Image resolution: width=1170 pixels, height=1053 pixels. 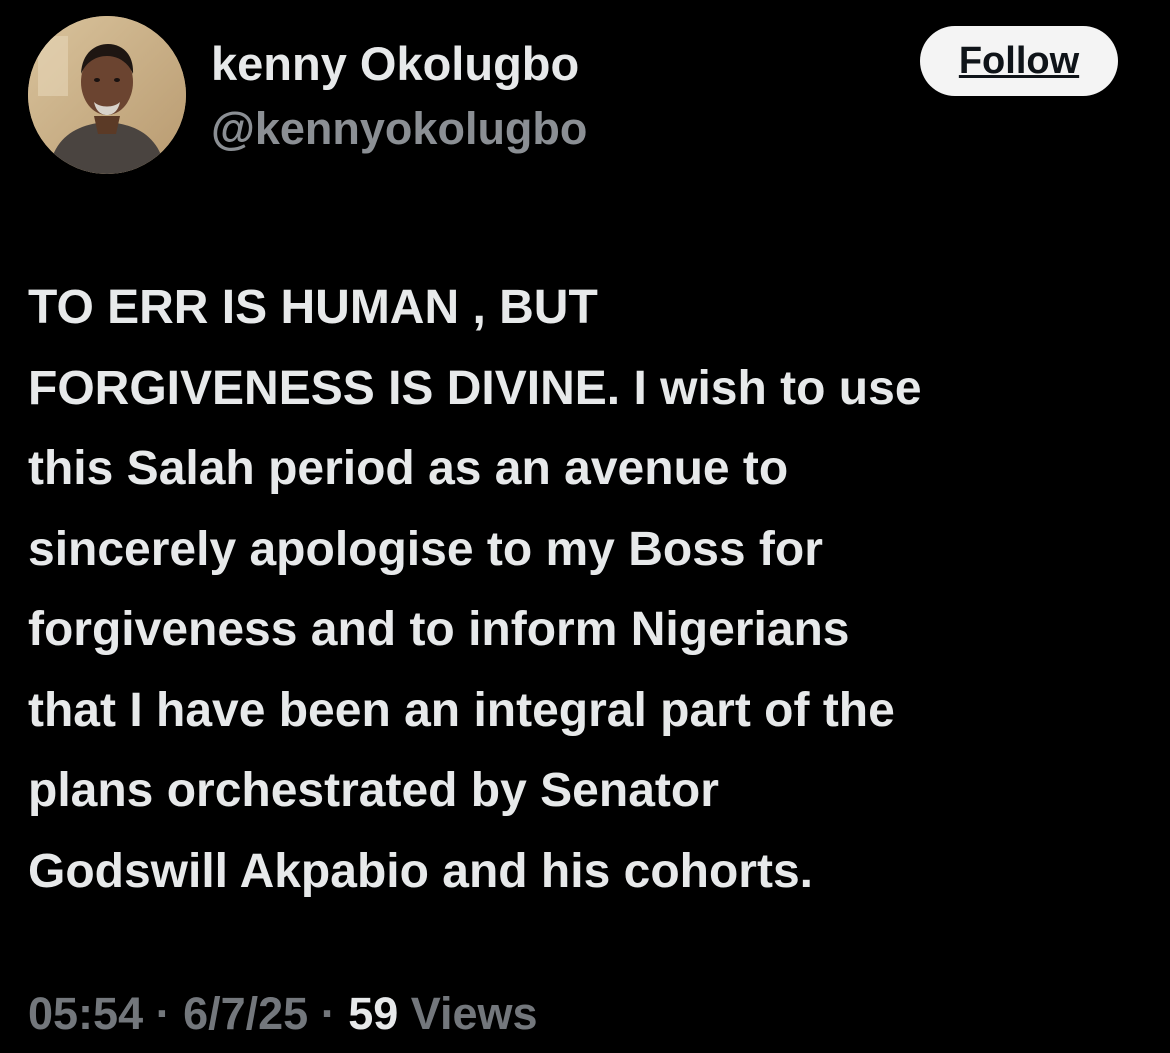 What do you see at coordinates (1019, 61) in the screenshot?
I see `follow-button: Follow` at bounding box center [1019, 61].